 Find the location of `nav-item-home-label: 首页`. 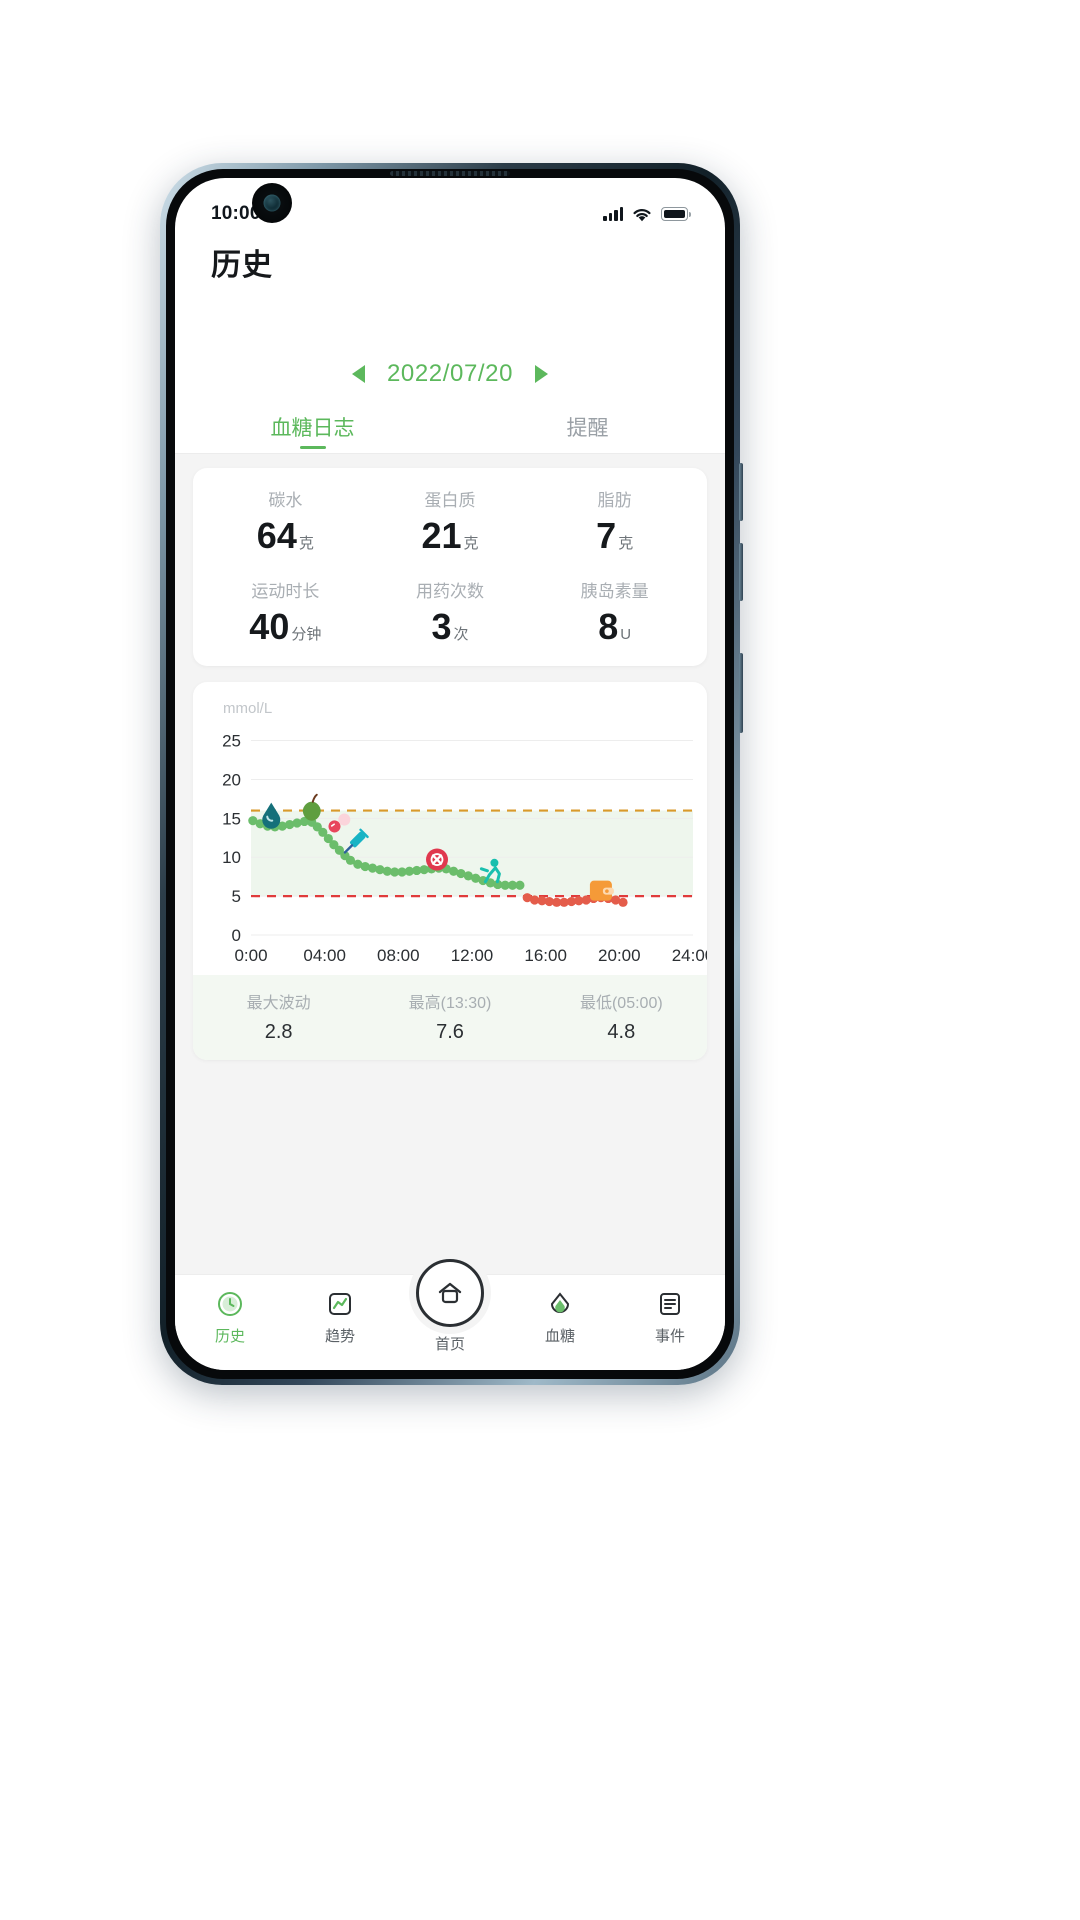

nav-item-home-label: 首页 is located at coordinates (450, 1344).